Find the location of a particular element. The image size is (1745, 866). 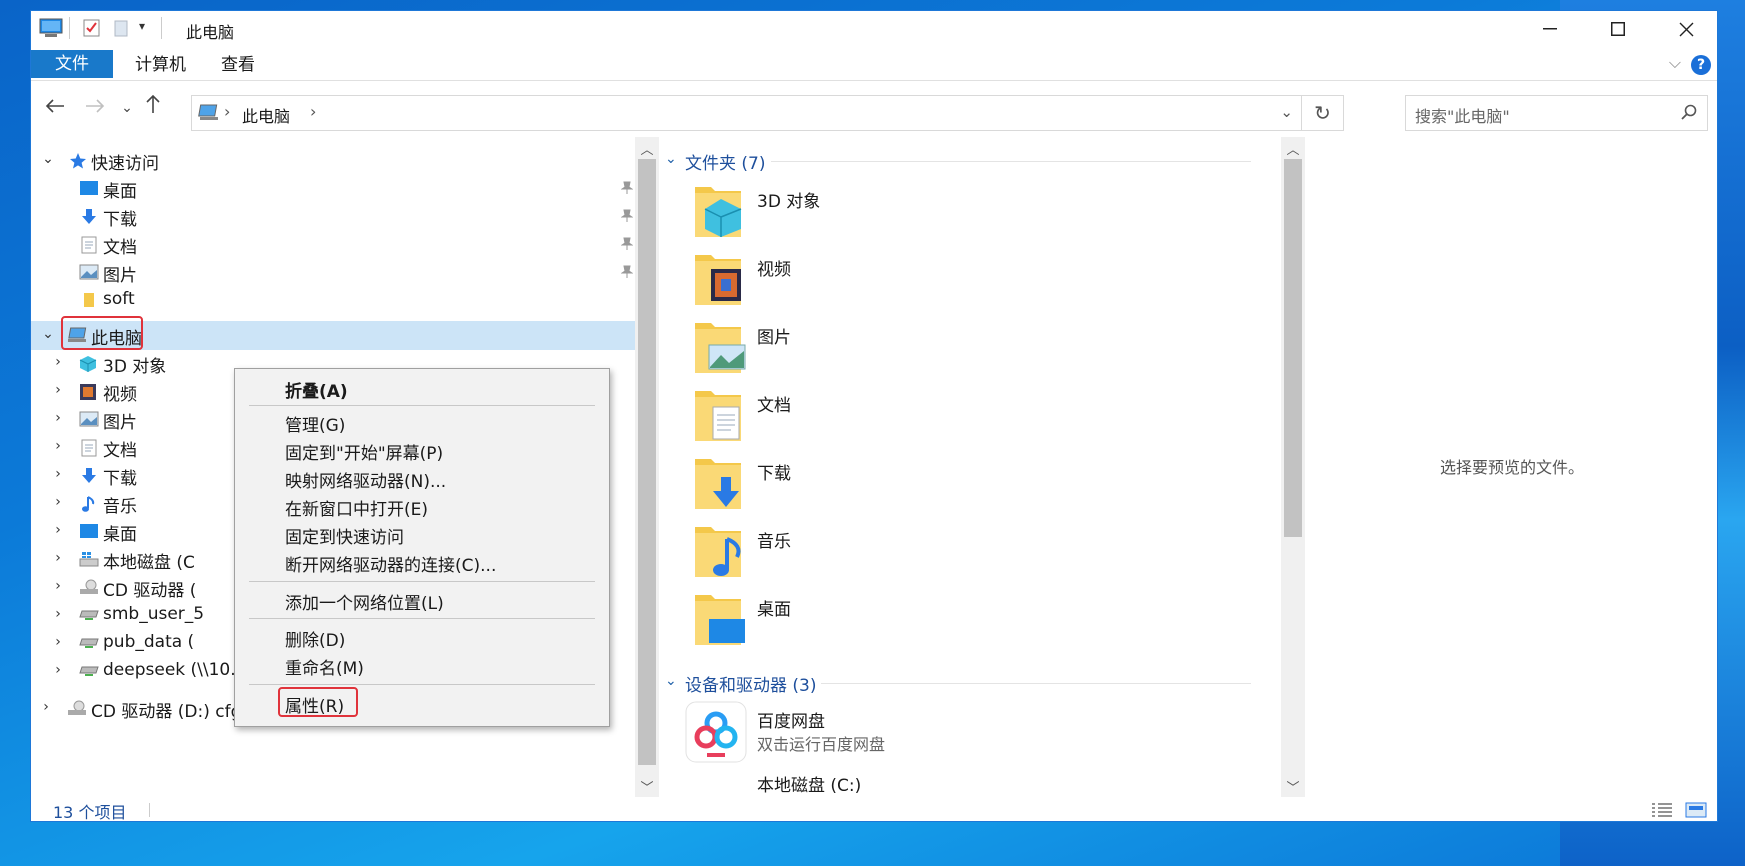

folder-icon is located at coordinates (89, 302).